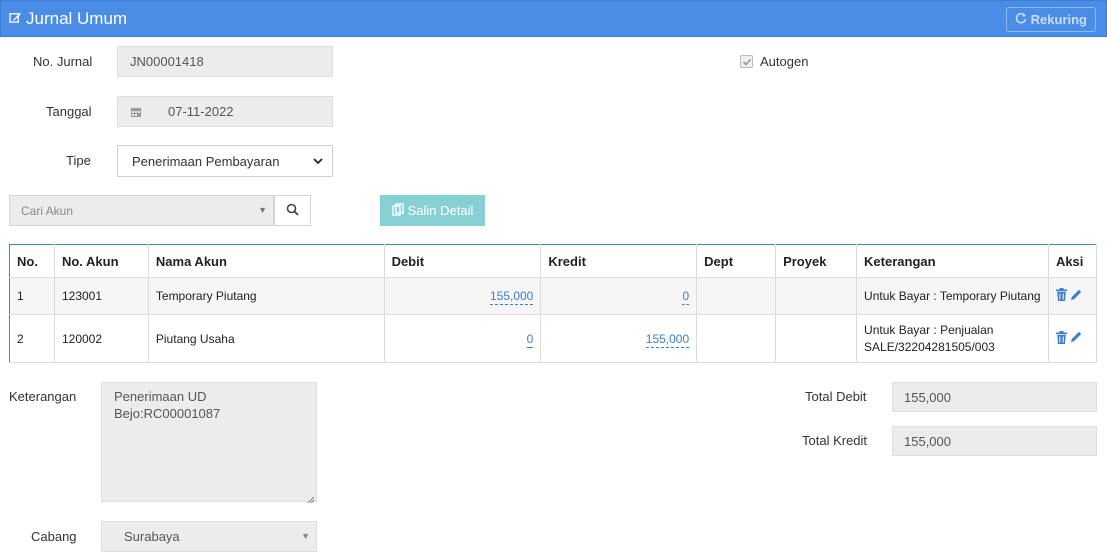 The image size is (1107, 556). Describe the element at coordinates (54, 536) in the screenshot. I see `cabang-label: Cabang` at that location.